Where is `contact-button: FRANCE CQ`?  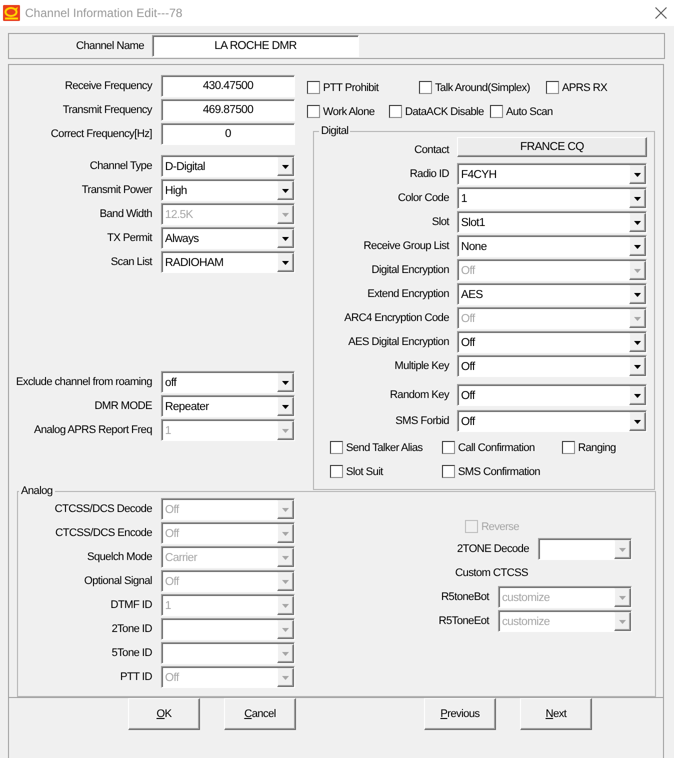
contact-button: FRANCE CQ is located at coordinates (552, 147).